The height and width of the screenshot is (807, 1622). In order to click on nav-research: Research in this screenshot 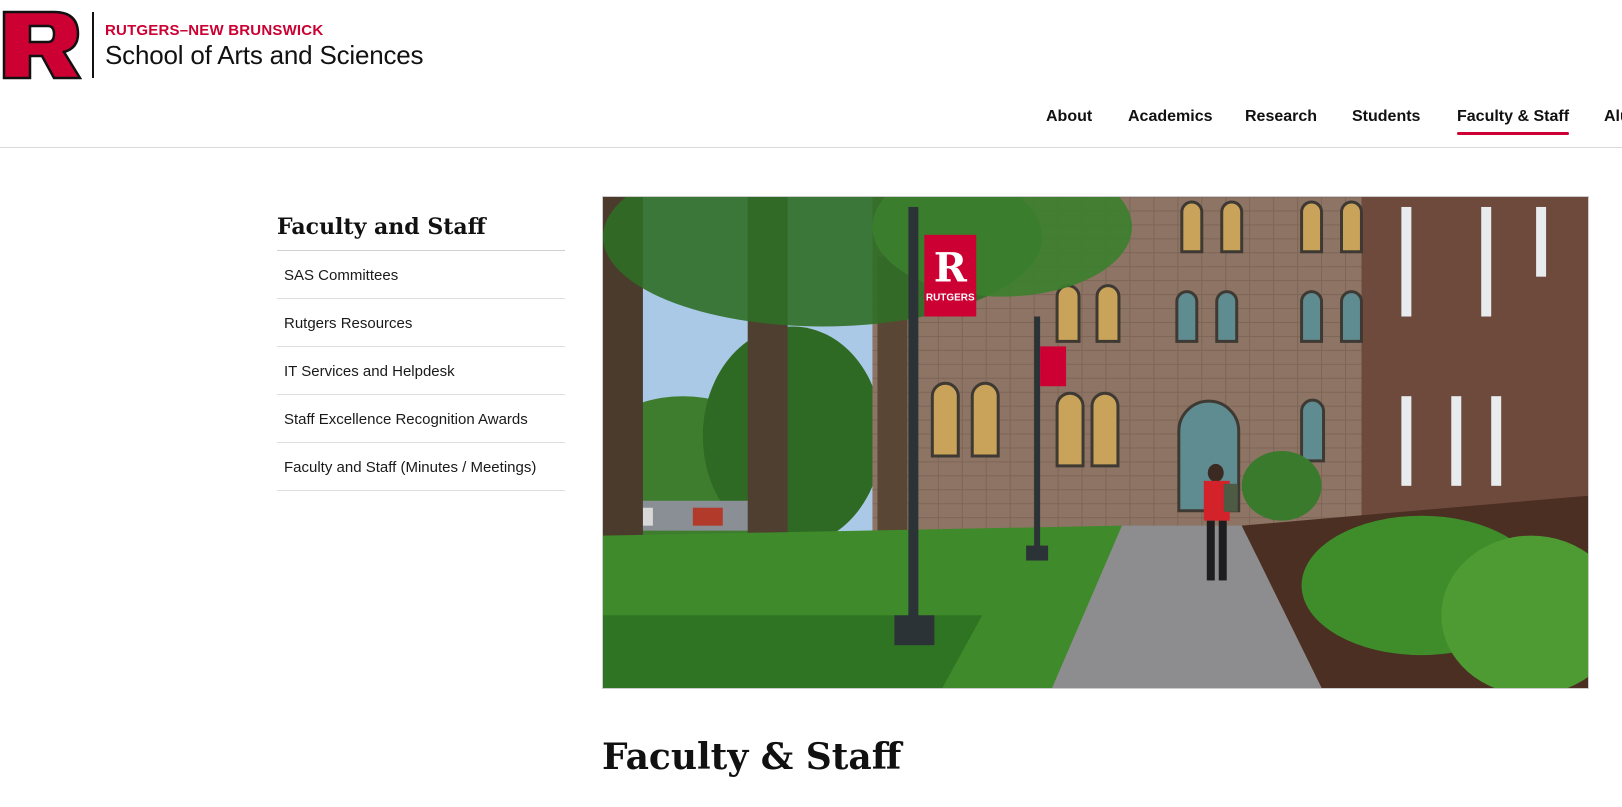, I will do `click(1281, 117)`.